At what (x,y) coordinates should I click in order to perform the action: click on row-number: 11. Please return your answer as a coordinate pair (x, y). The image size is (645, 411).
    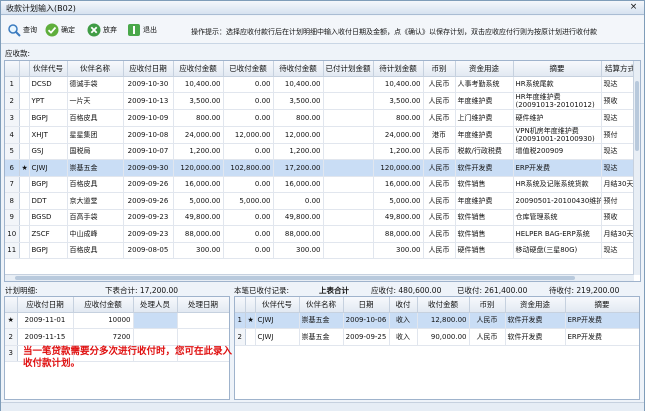
    Looking at the image, I should click on (12, 250).